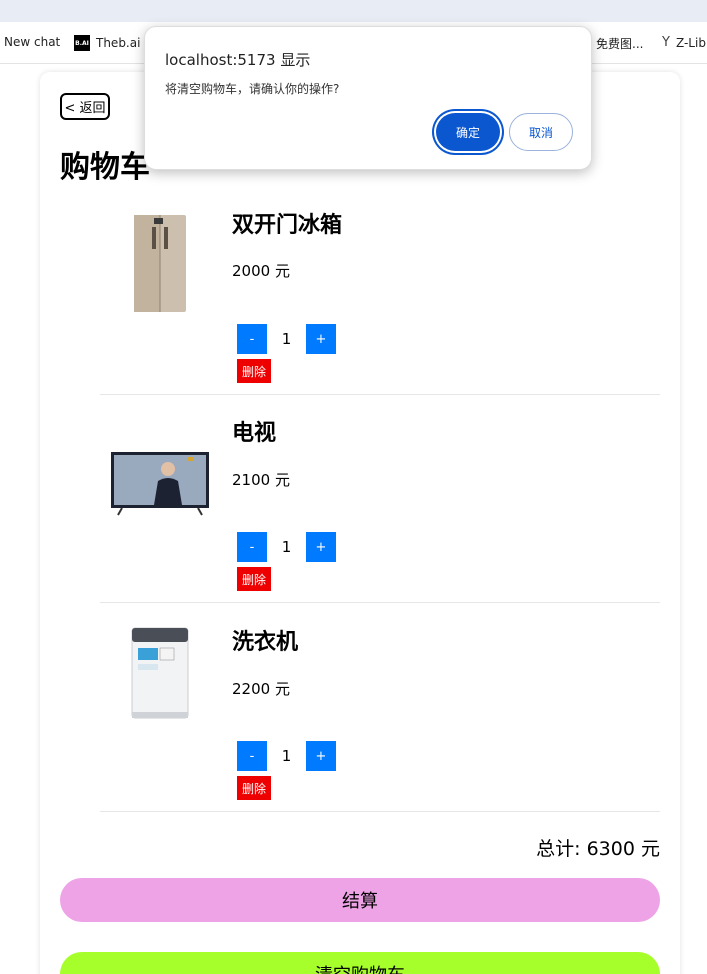 The width and height of the screenshot is (707, 974). I want to click on item-name: 双开门冰箱, so click(287, 225).